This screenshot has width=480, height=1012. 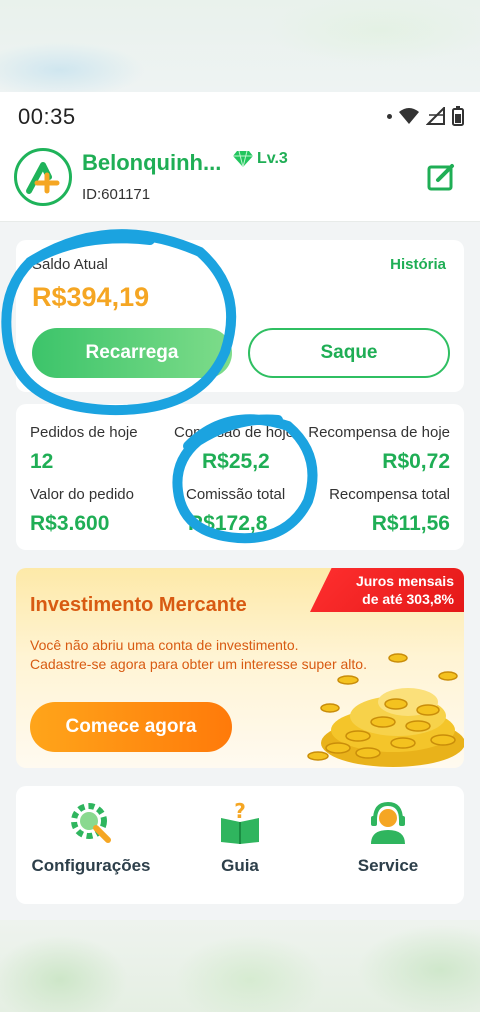 I want to click on menu-card: Configurações ? Guia Service, so click(x=240, y=845).